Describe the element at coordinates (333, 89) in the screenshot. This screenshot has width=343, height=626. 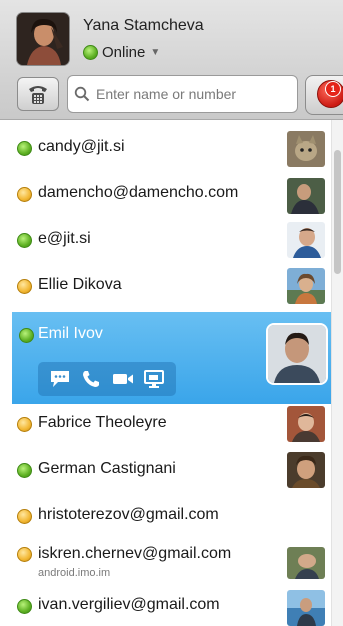
I see `notification-count-badge: 1` at that location.